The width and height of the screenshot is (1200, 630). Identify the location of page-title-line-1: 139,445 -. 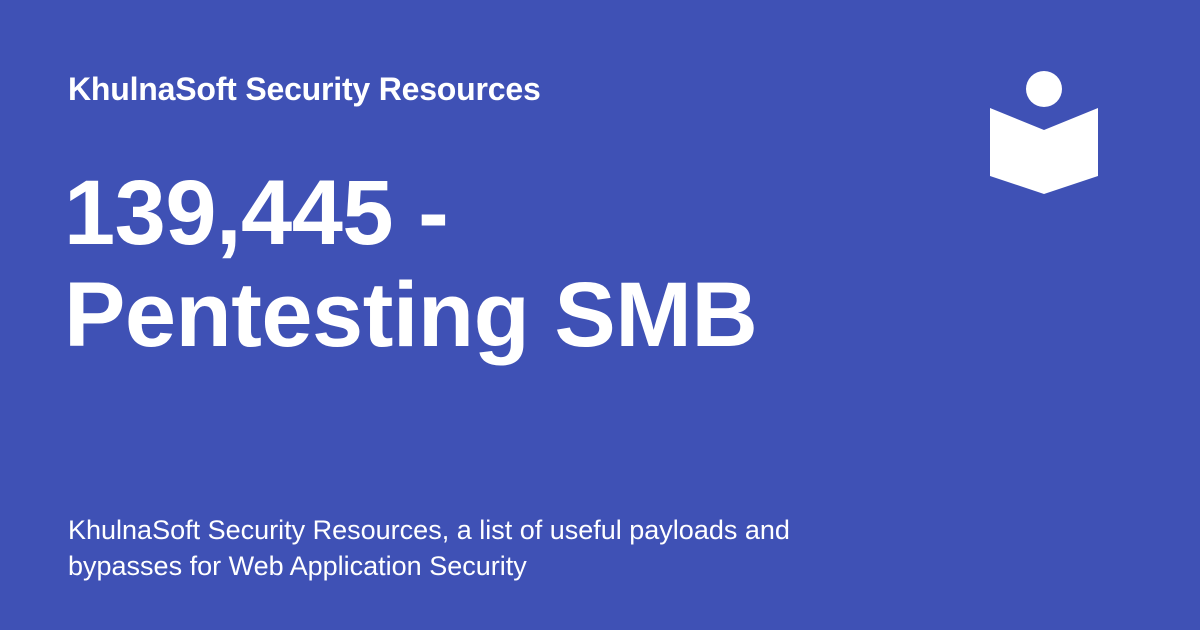
(256, 213).